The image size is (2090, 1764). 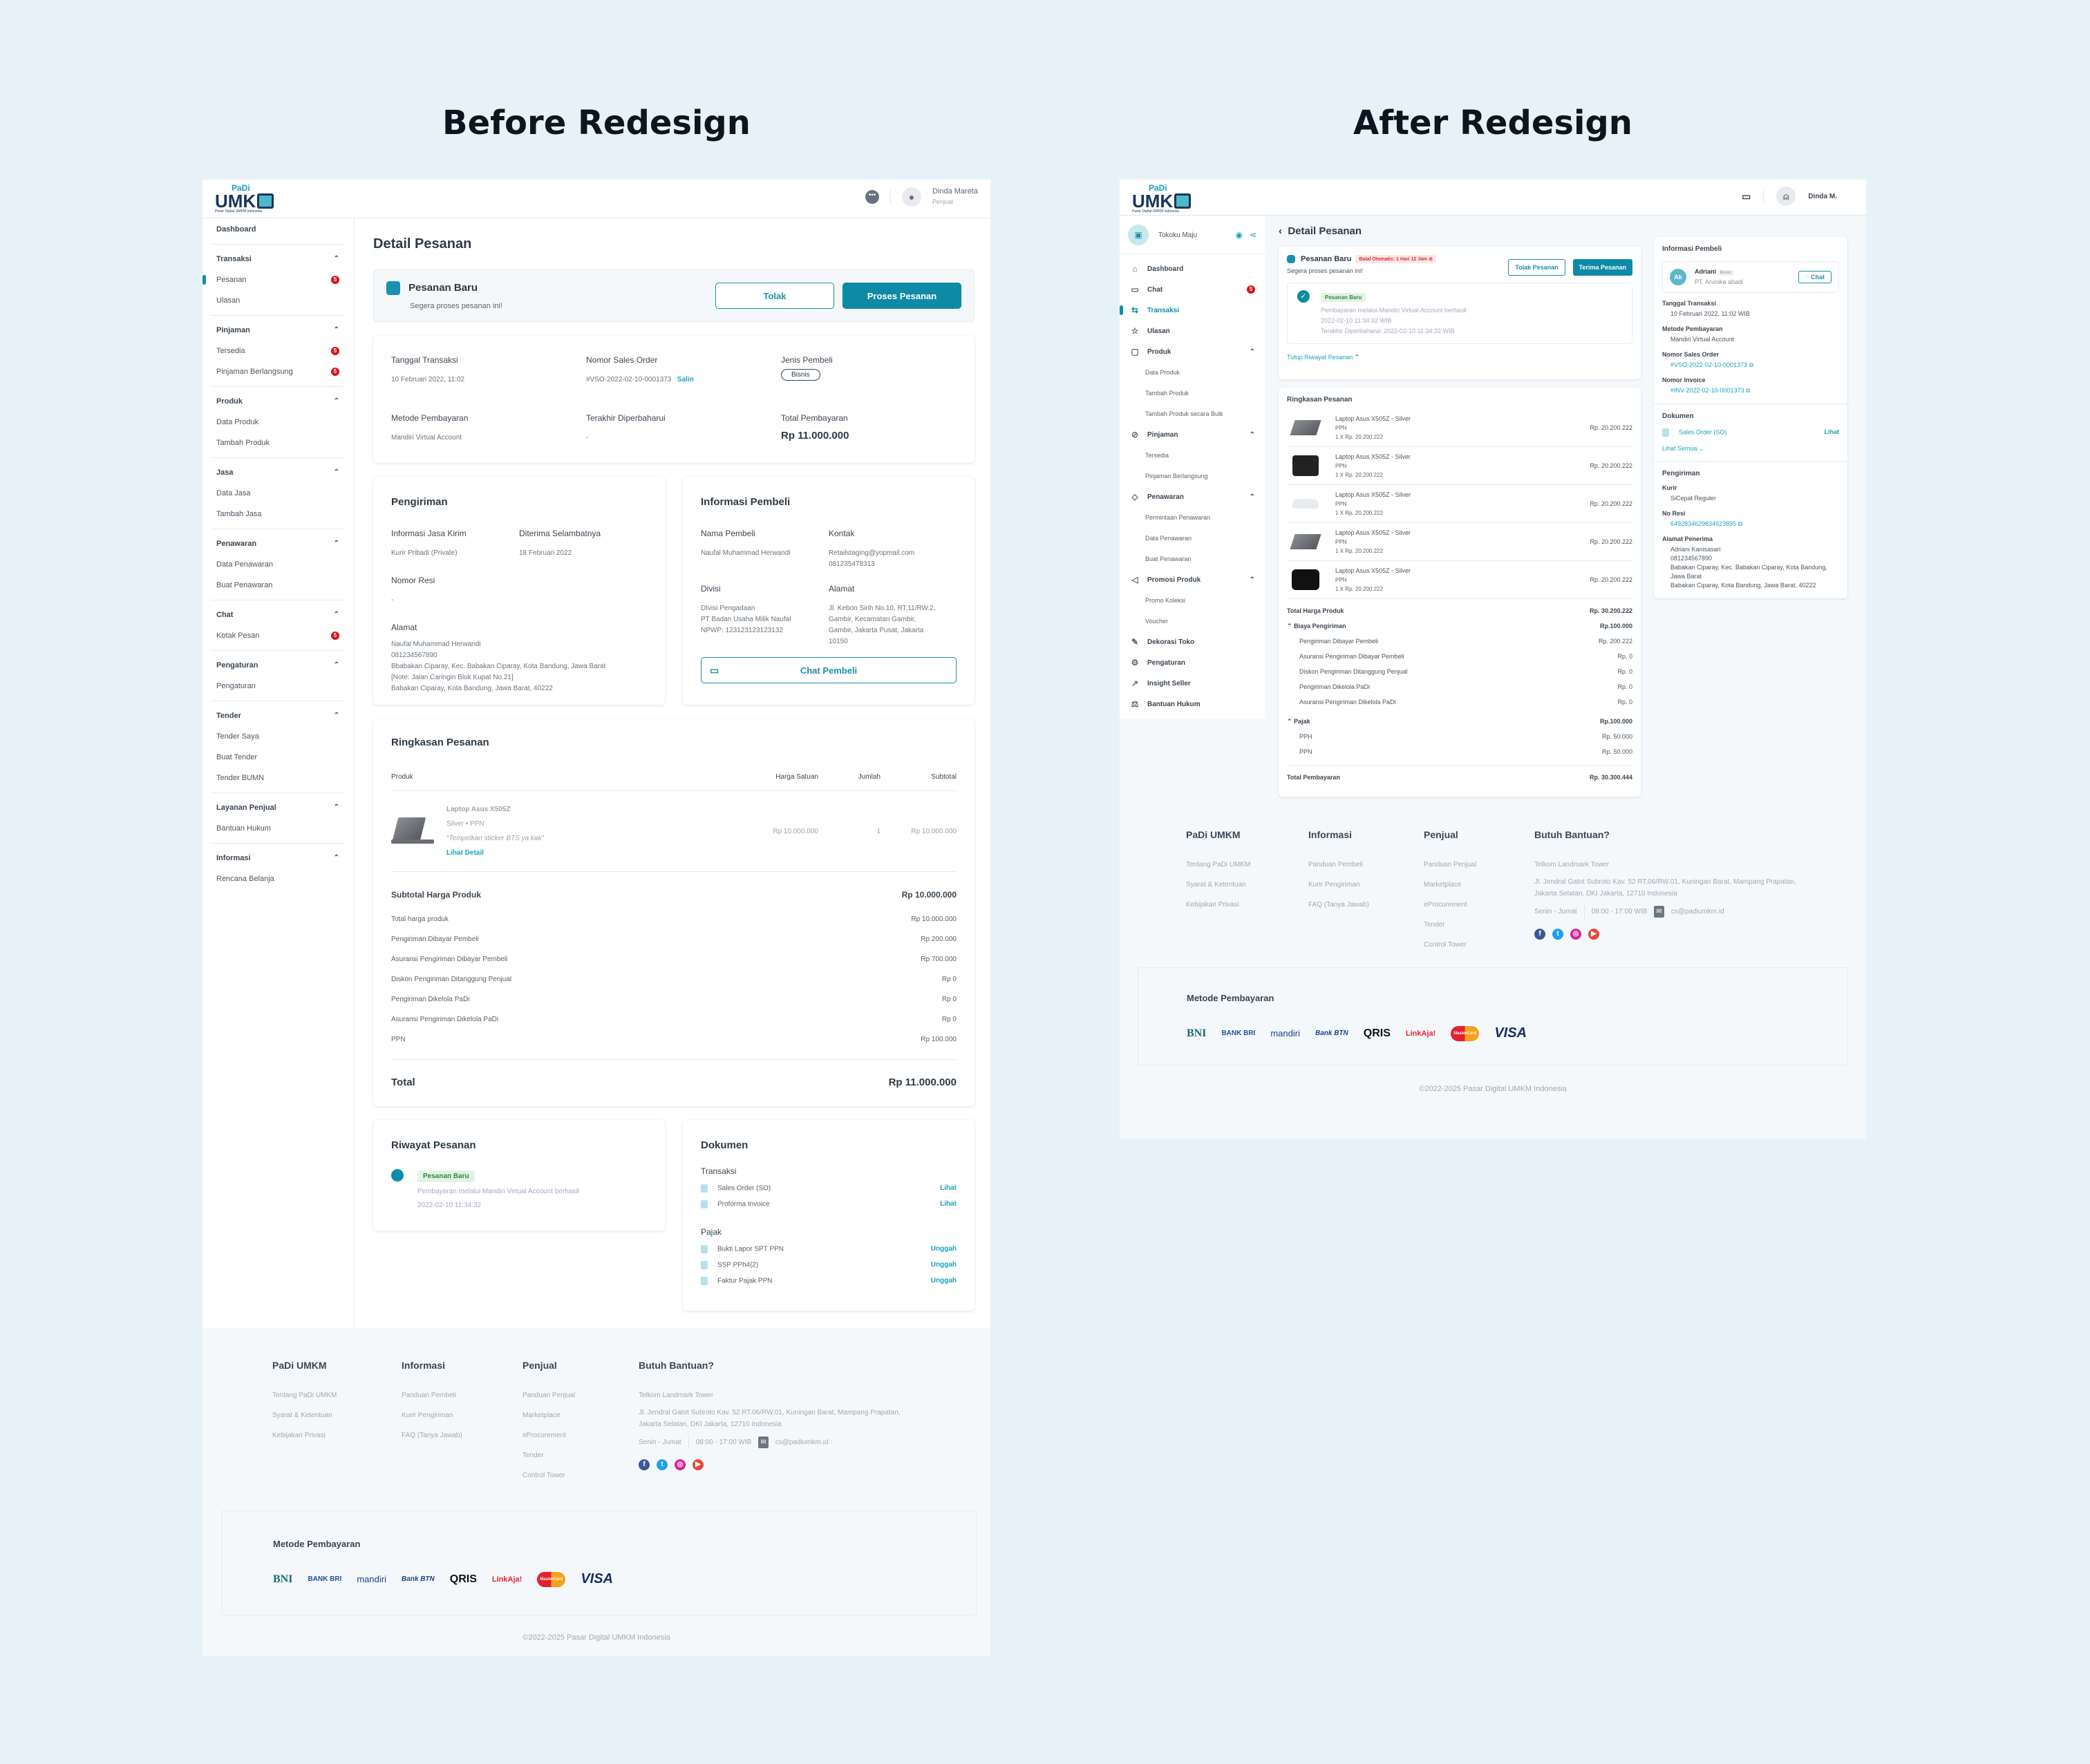 What do you see at coordinates (1192, 642) in the screenshot?
I see `sidebar-item-dekorasi-toko: ✎ Dekorasi Toko` at bounding box center [1192, 642].